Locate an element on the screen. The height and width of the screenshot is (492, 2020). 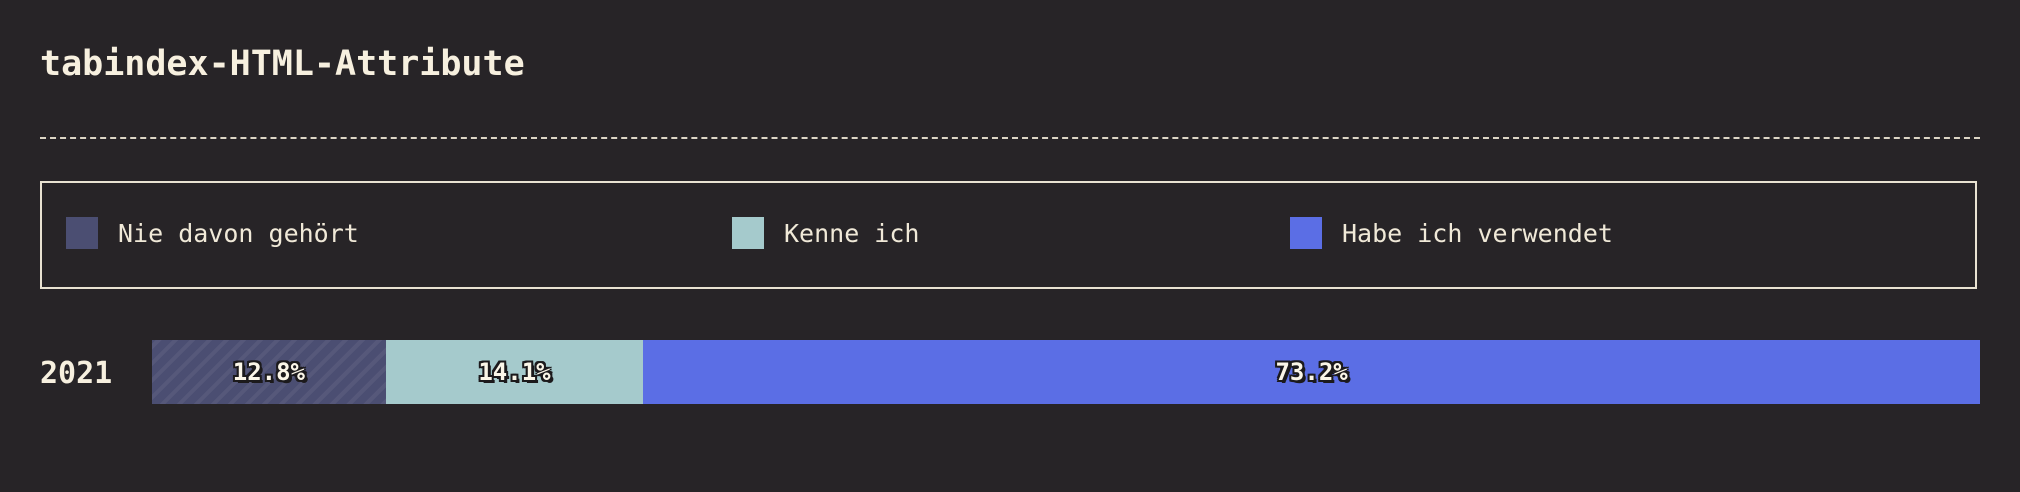
legend-item-nie-davon-gehoert: Nie davon gehört is located at coordinates (212, 233).